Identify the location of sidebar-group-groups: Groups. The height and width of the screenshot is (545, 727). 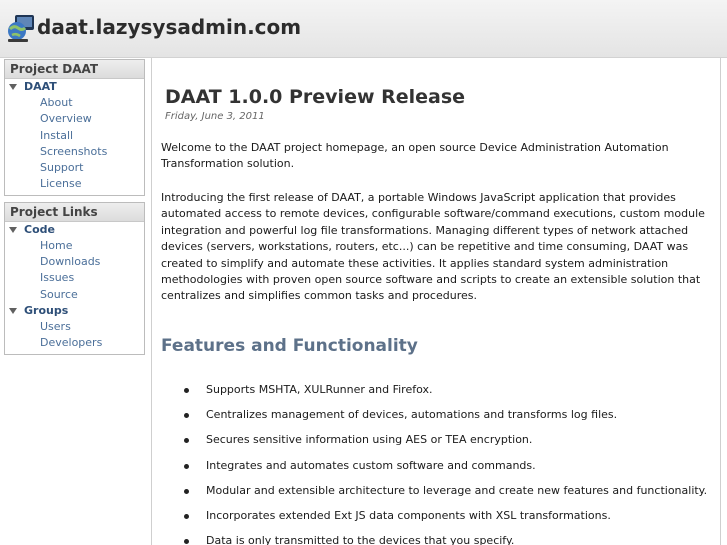
(74, 311).